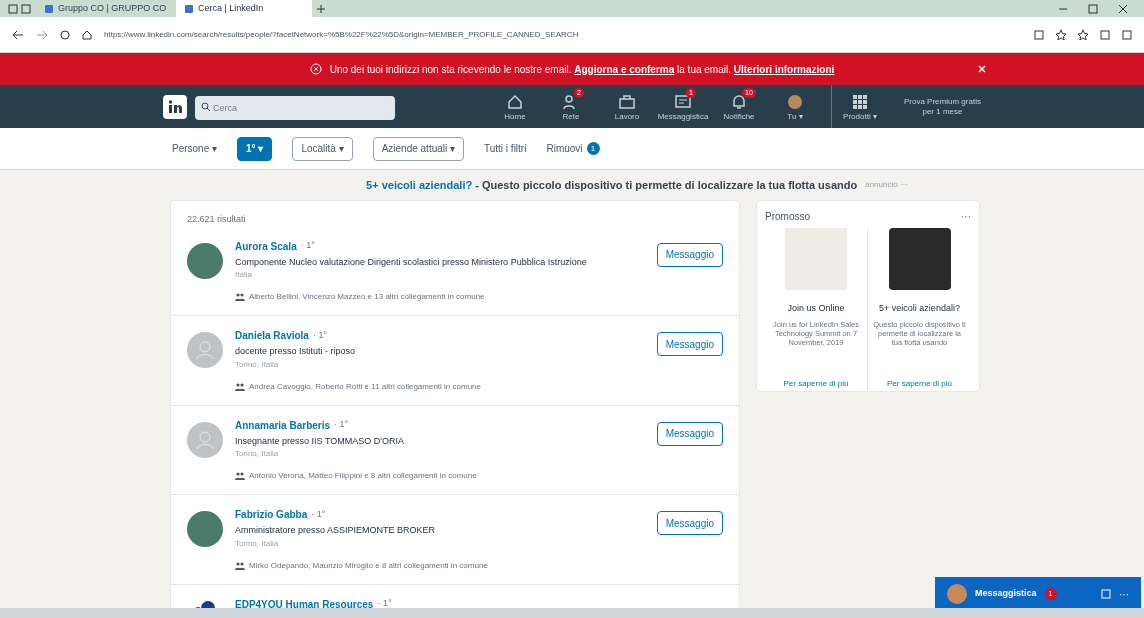 This screenshot has width=1144, height=618. I want to click on person-headline: Componente Nucleo valutazione Dirigenti scolastici presso Ministero Pubblica Istruzione, so click(411, 262).